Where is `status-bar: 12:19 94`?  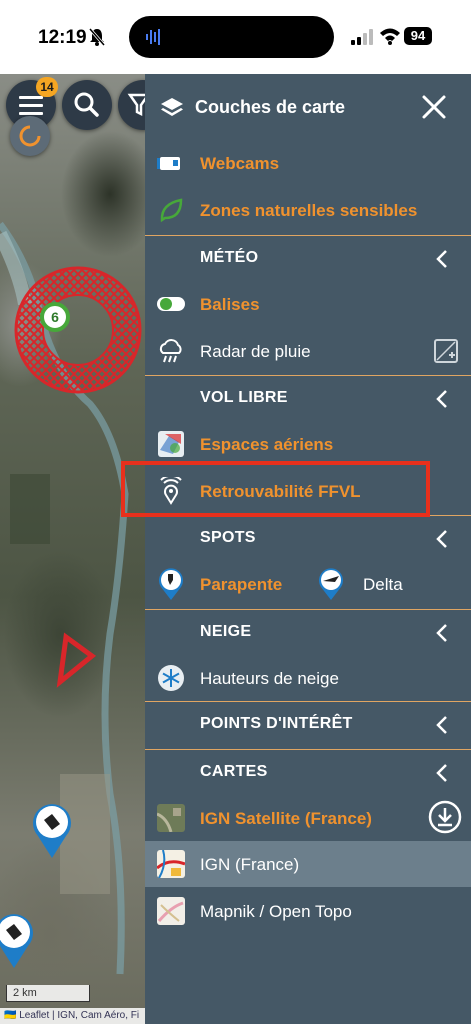
status-bar: 12:19 94 is located at coordinates (235, 37).